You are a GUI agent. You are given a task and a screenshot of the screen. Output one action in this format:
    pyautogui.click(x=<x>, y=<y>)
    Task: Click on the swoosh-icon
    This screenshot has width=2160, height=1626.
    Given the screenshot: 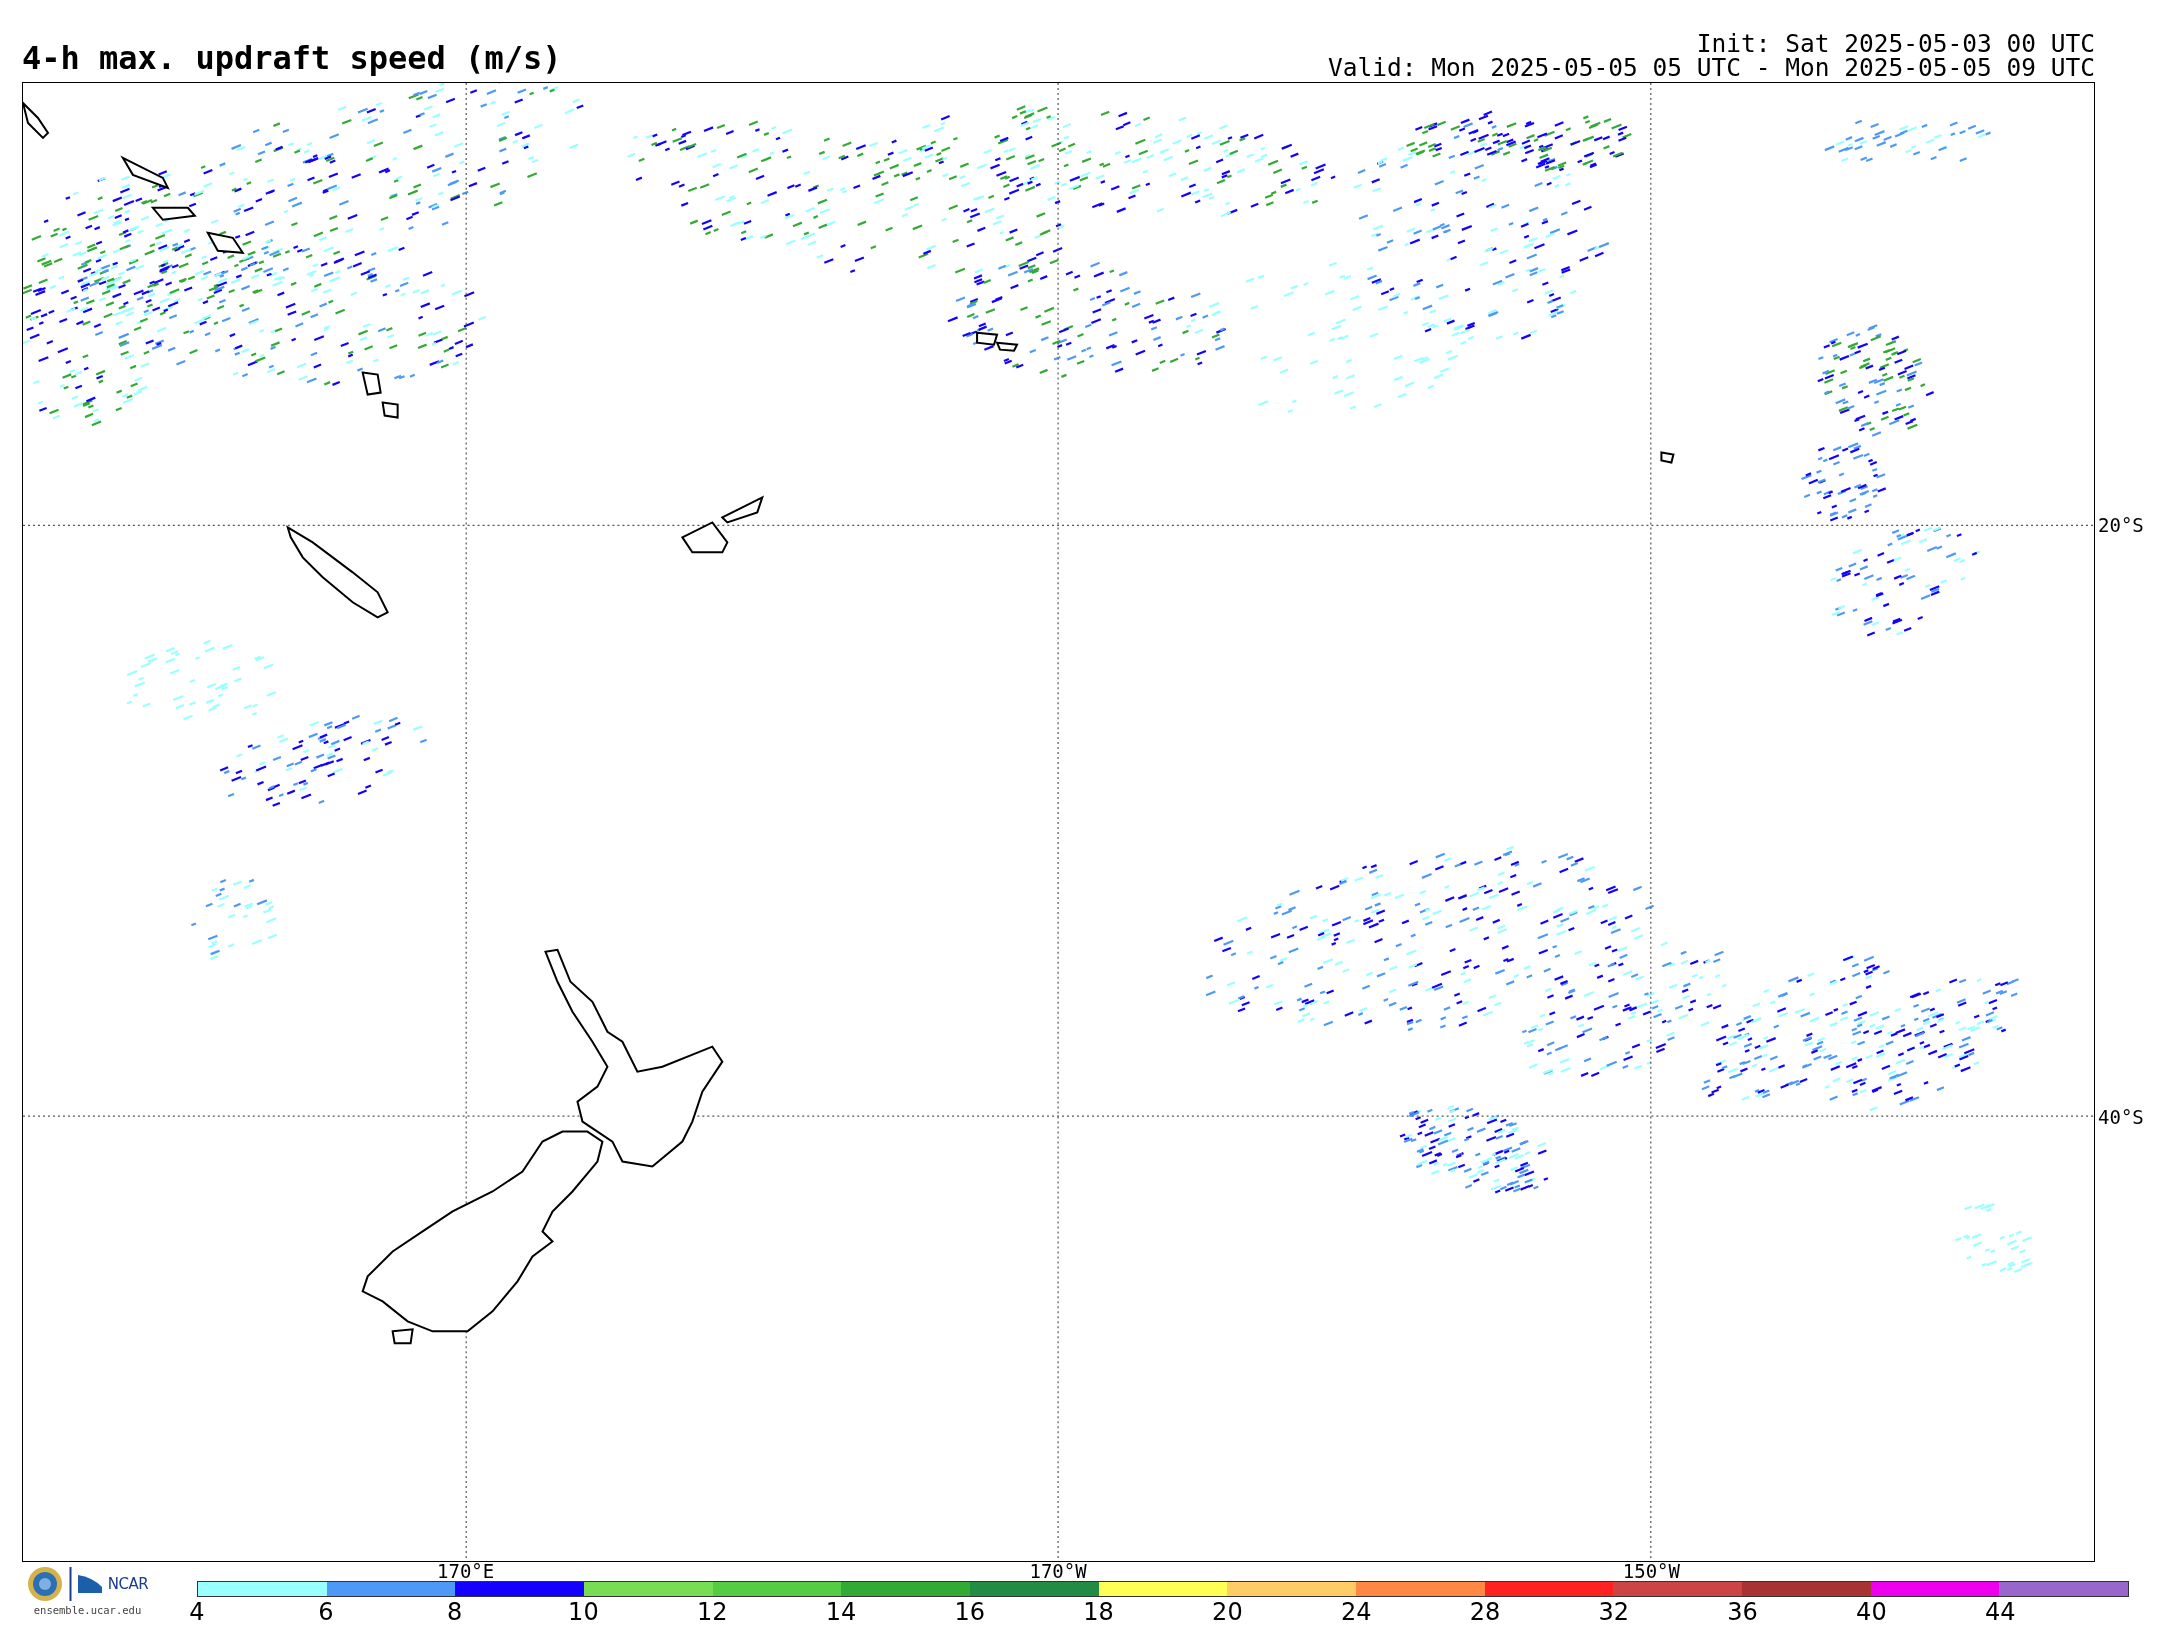 What is the action you would take?
    pyautogui.click(x=89, y=1584)
    